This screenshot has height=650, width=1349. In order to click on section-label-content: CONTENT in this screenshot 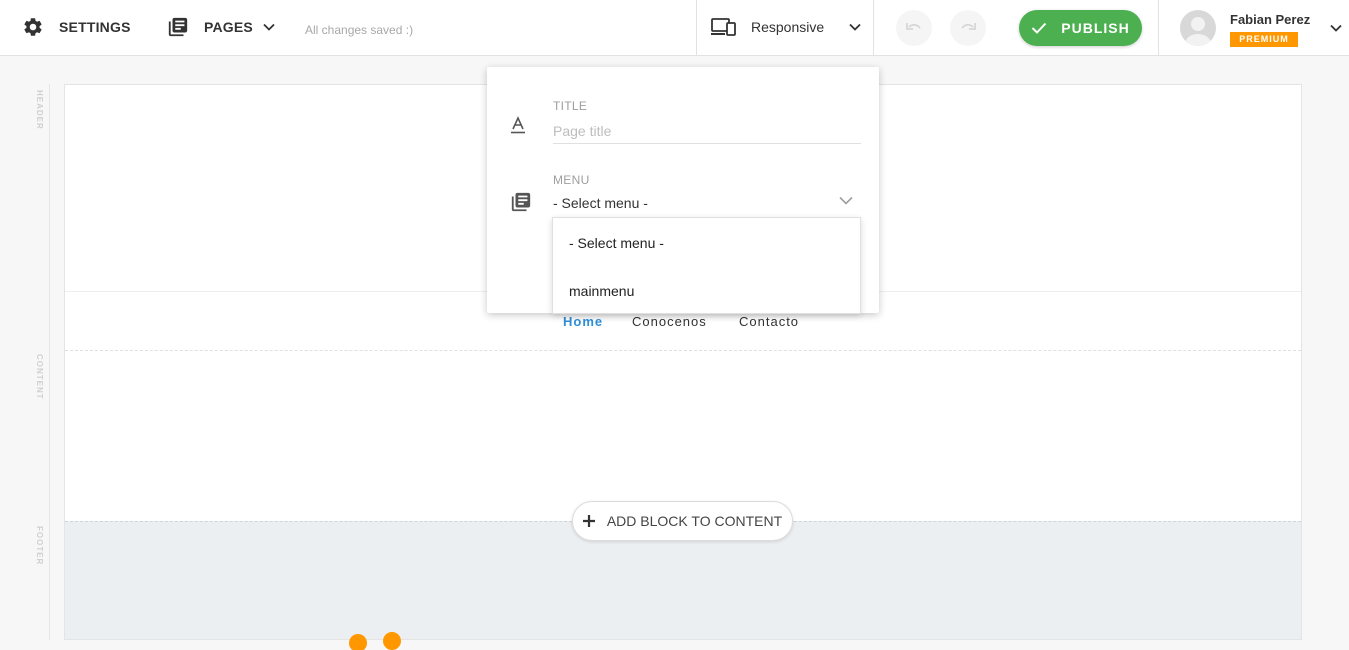, I will do `click(39, 377)`.